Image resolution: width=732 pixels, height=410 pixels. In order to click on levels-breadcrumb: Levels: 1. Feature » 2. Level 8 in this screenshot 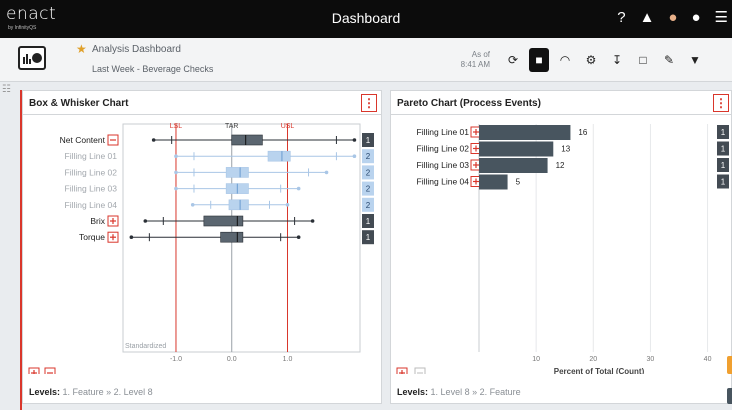, I will do `click(91, 392)`.